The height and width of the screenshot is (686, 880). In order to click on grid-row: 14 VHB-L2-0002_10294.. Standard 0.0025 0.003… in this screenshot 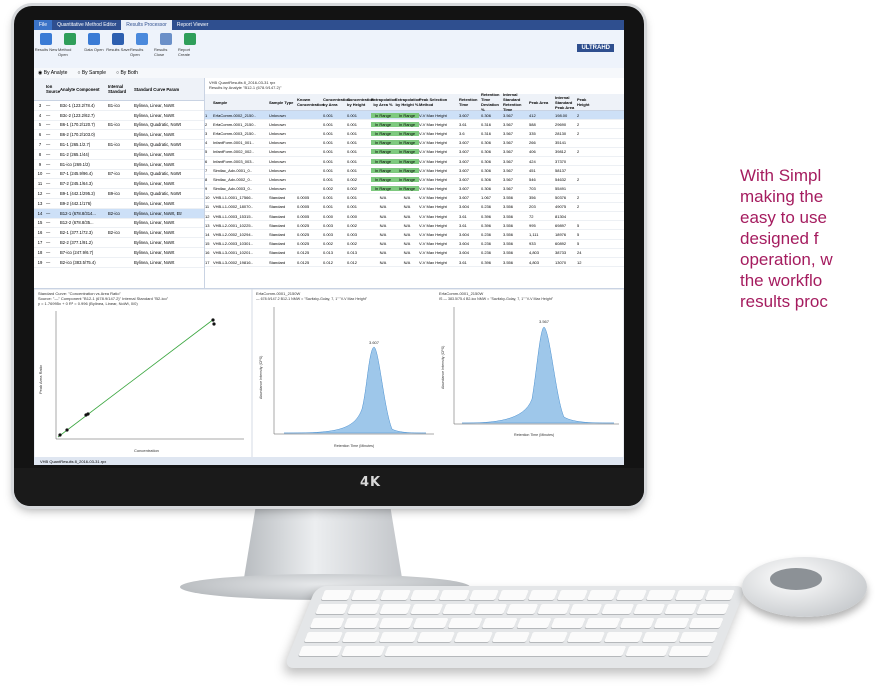, I will do `click(414, 235)`.